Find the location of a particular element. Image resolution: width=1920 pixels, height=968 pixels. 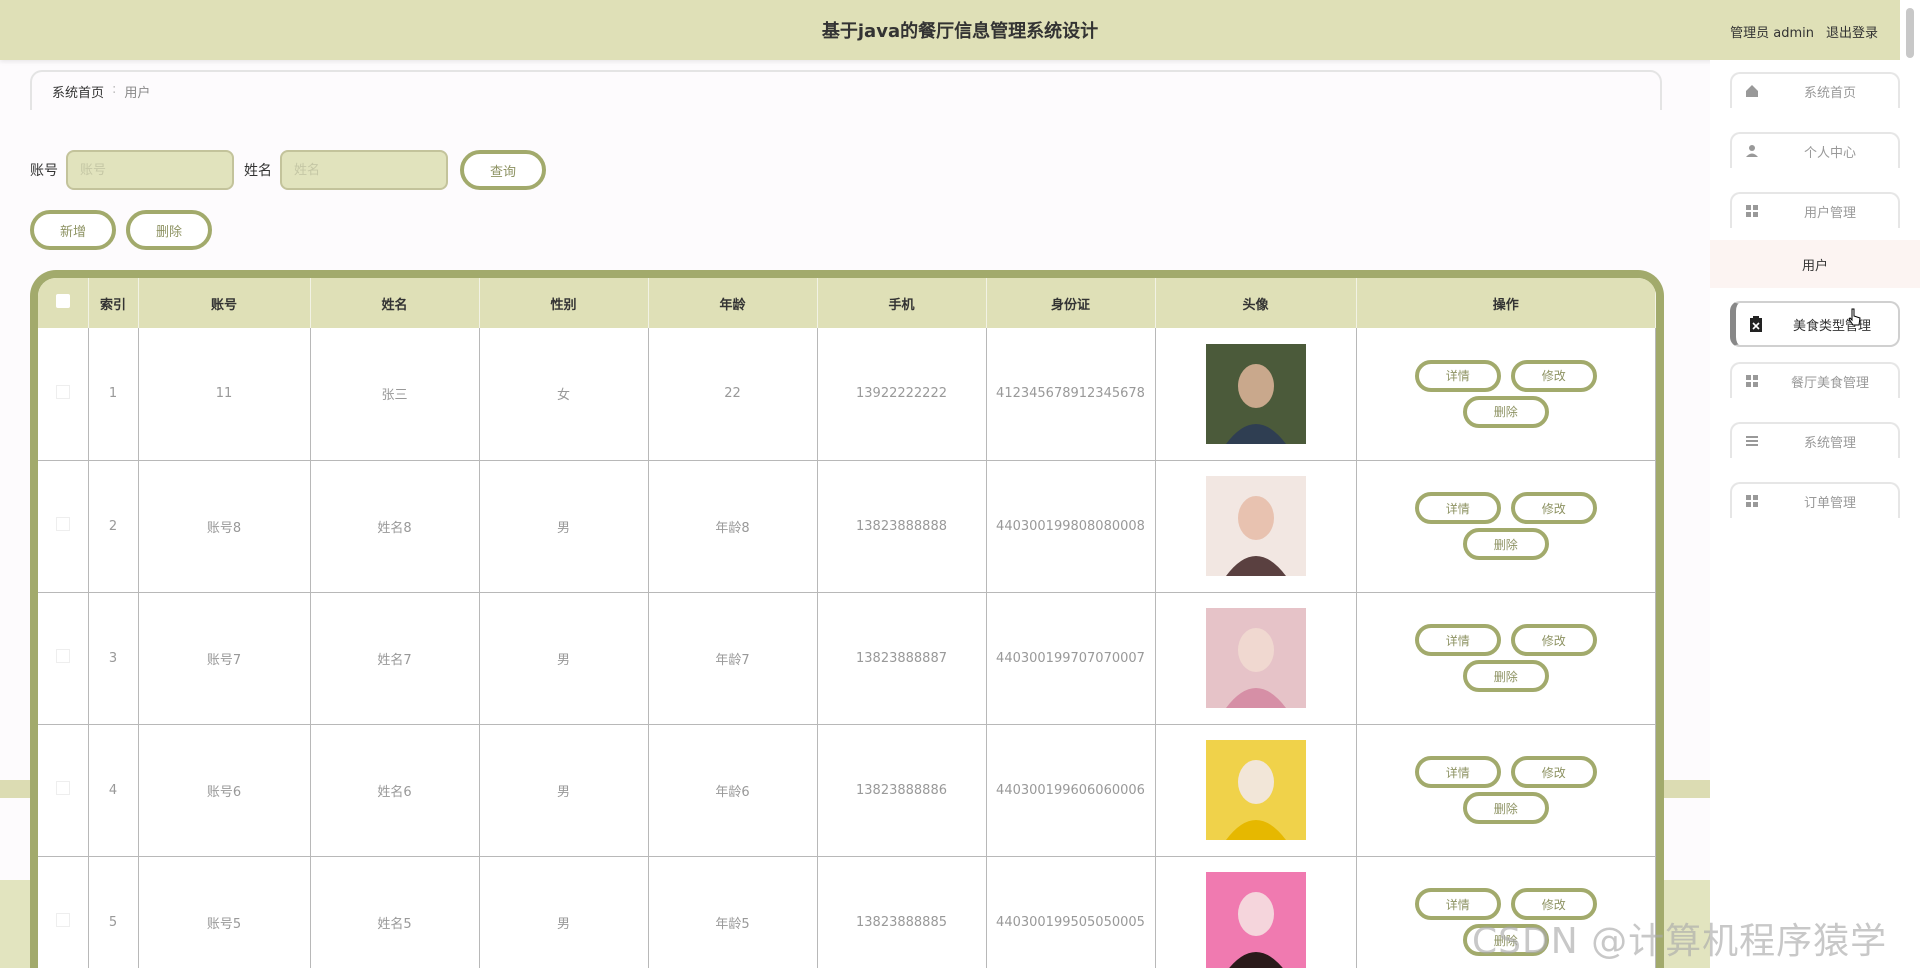

column-header: 索引 is located at coordinates (113, 303).